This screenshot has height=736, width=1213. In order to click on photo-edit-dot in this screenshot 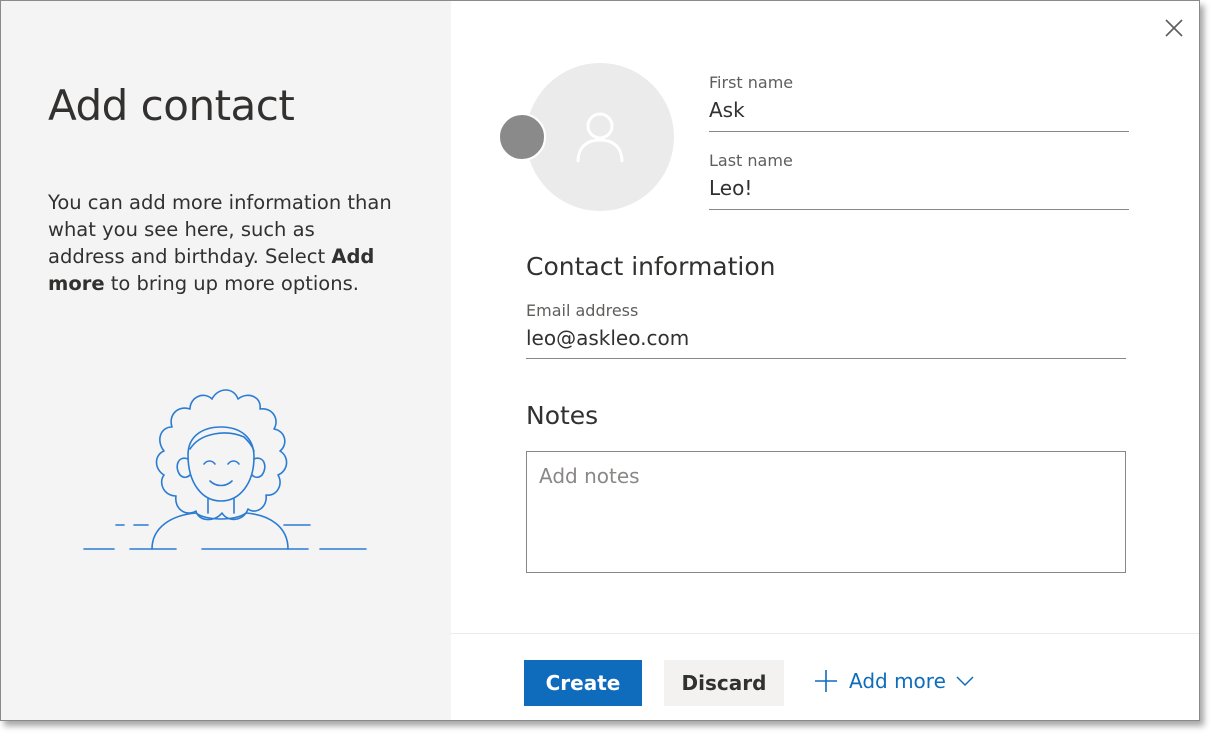, I will do `click(522, 137)`.